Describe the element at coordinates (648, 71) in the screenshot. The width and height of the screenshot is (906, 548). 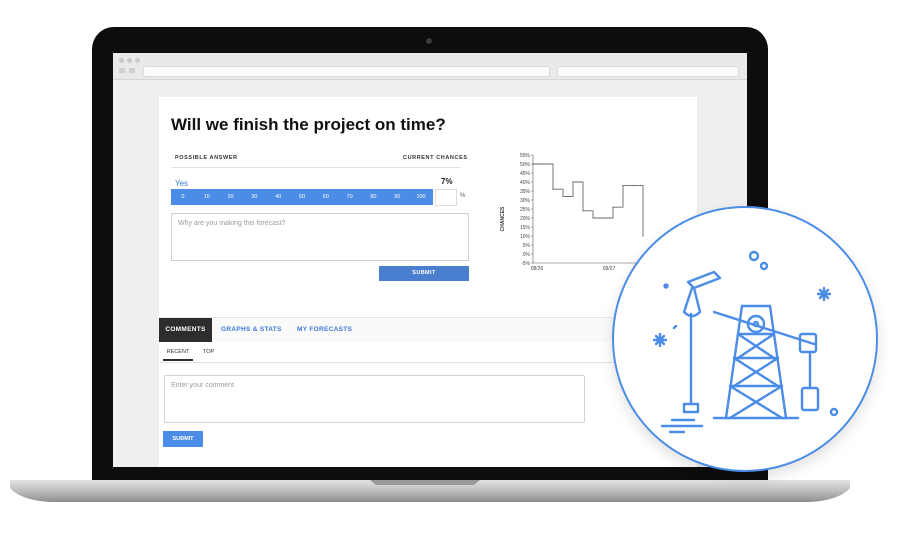
I see `browser-search-bar` at that location.